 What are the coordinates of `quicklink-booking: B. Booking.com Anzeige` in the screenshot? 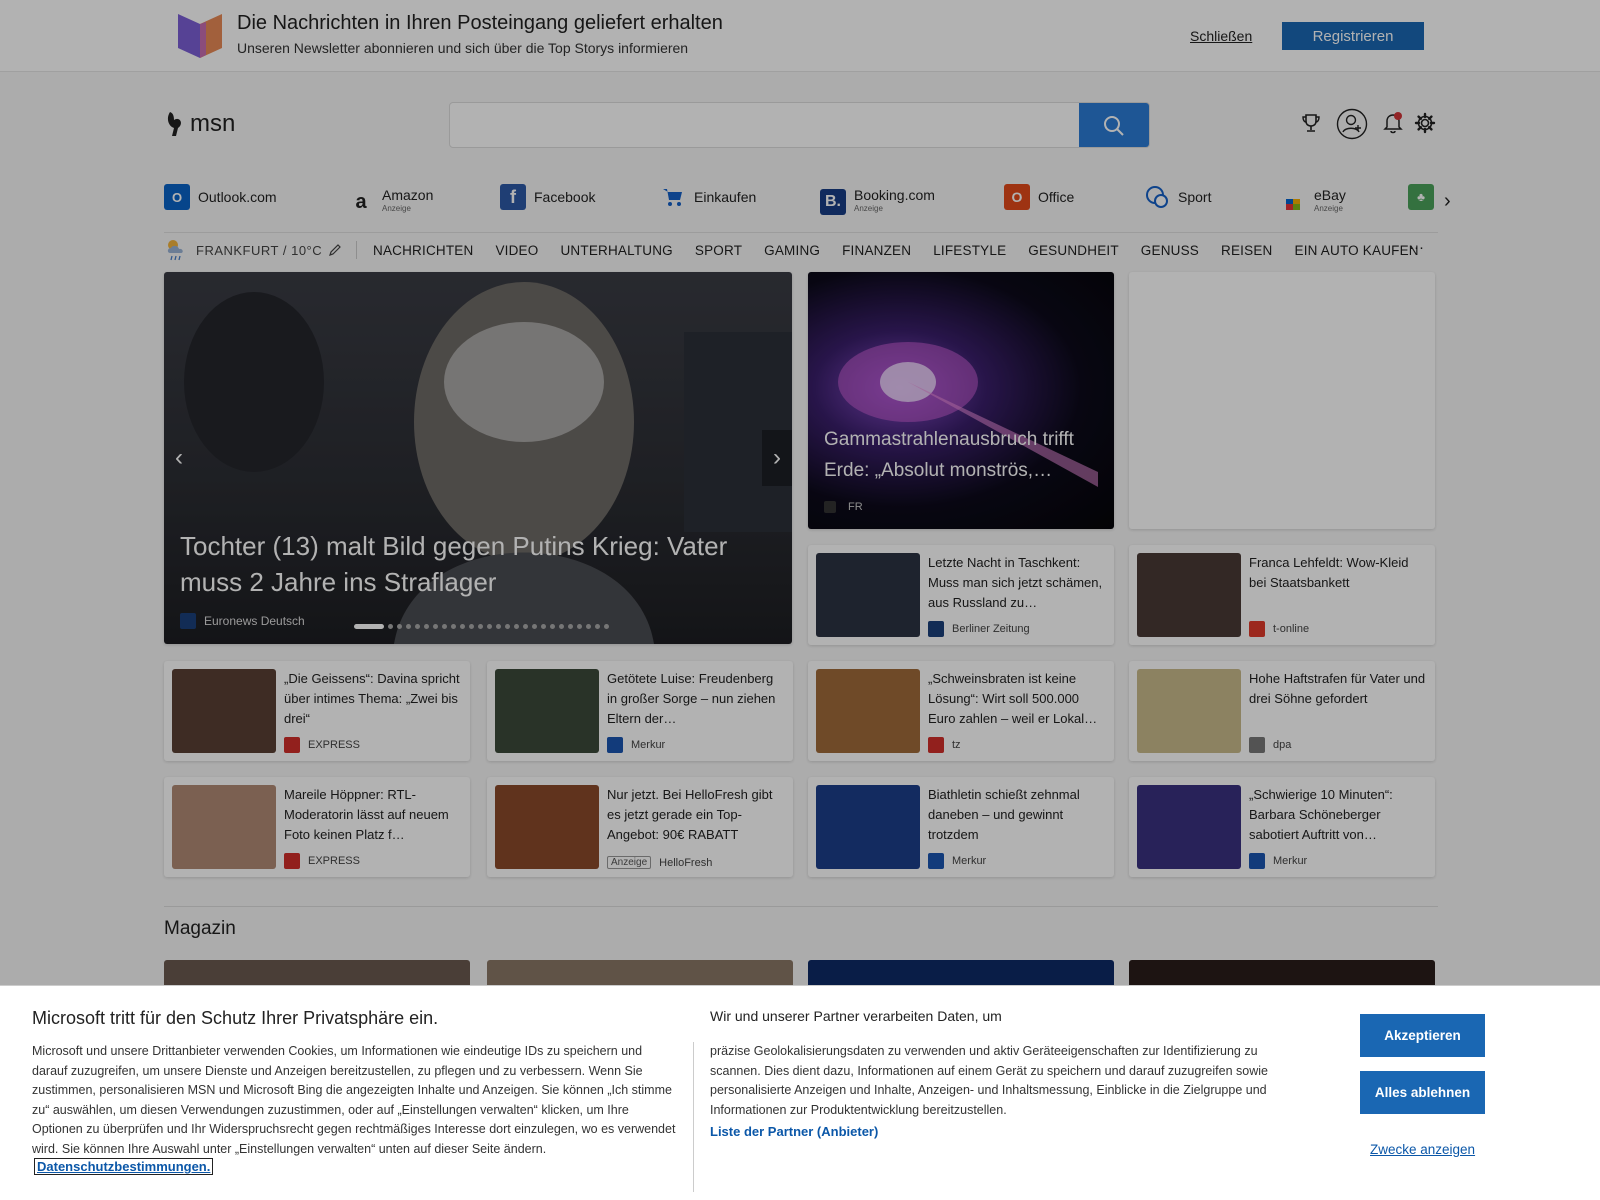 It's located at (877, 202).